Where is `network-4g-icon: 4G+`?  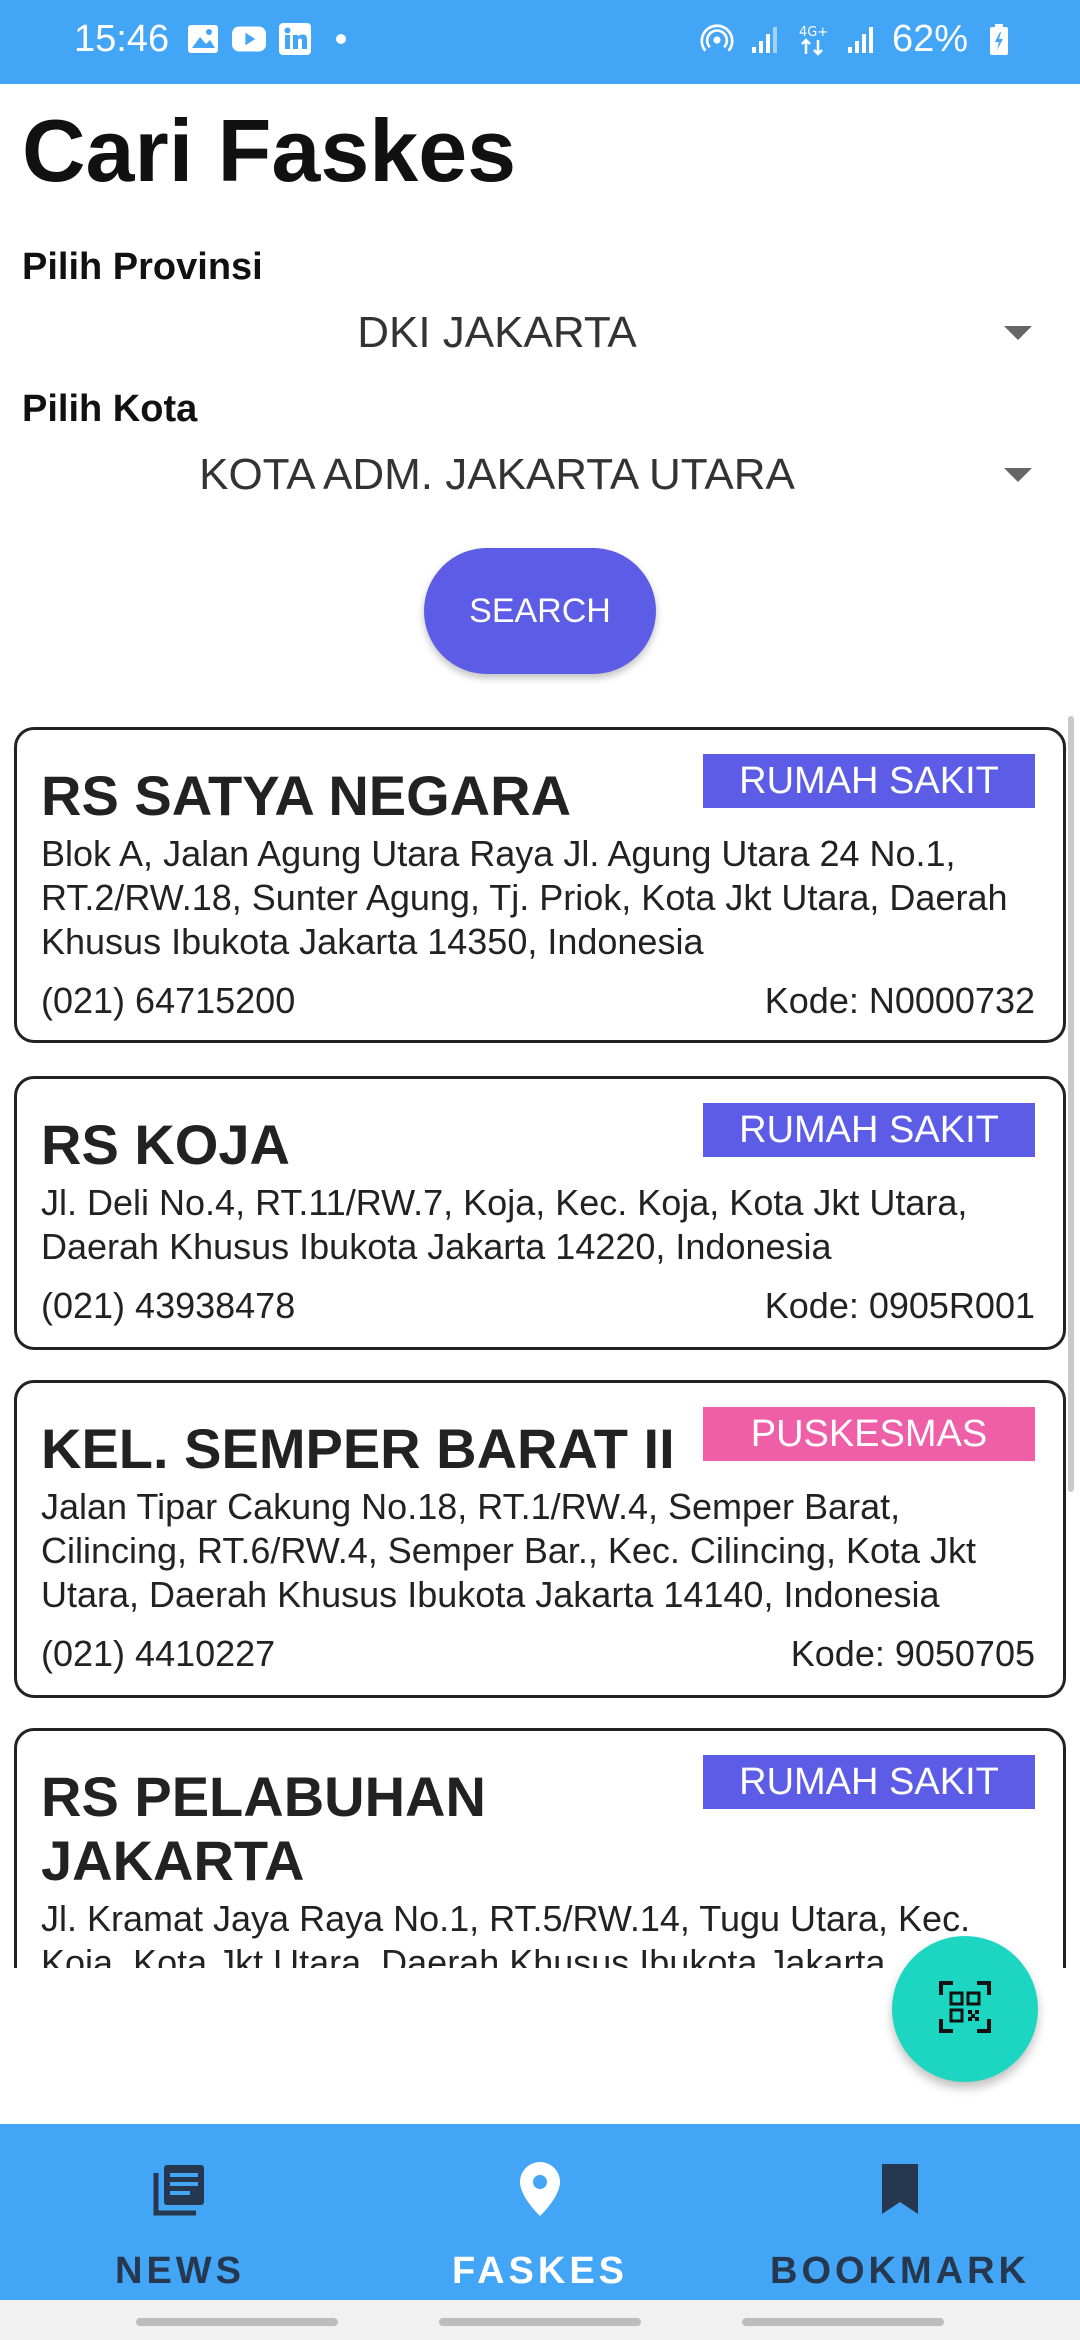 network-4g-icon: 4G+ is located at coordinates (813, 40).